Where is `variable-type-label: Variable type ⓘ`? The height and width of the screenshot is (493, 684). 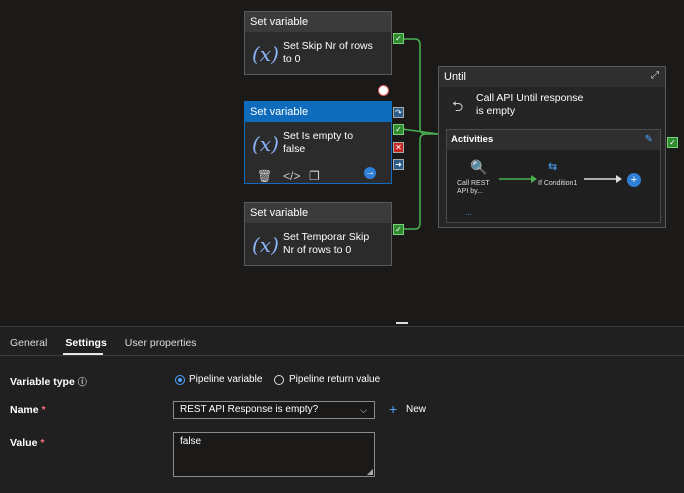 variable-type-label: Variable type ⓘ is located at coordinates (48, 381).